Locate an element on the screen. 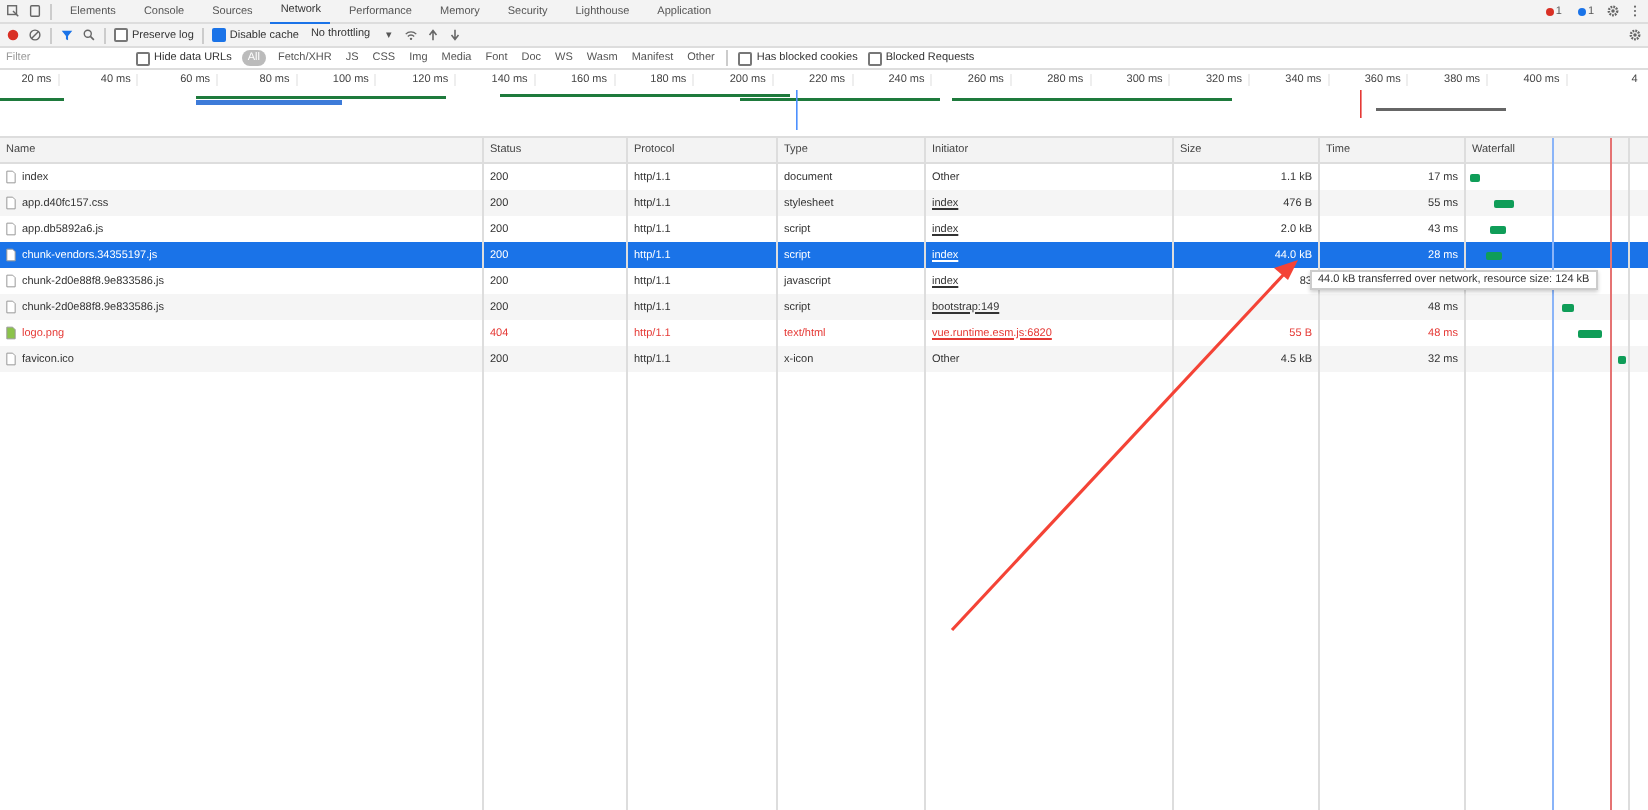  wifi-icon is located at coordinates (411, 35).